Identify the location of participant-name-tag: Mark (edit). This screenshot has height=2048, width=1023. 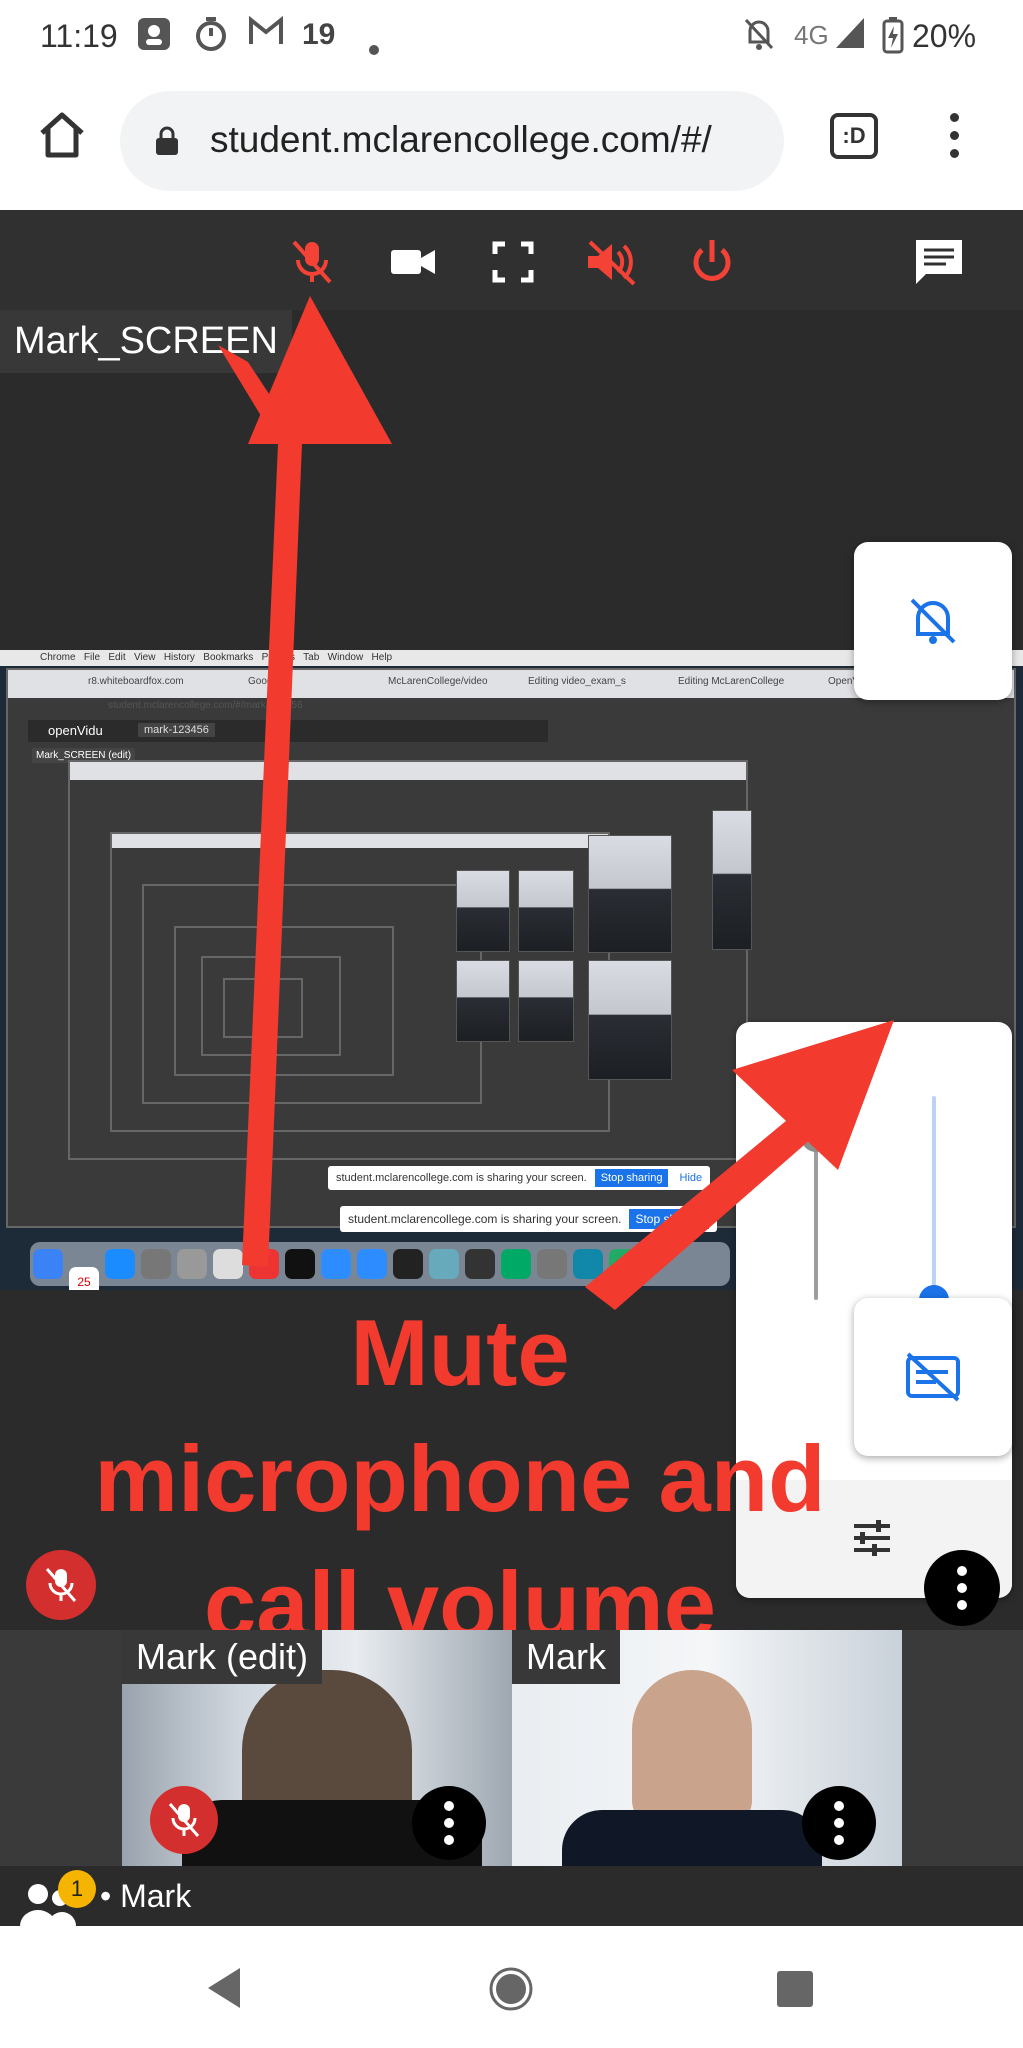
(222, 1657).